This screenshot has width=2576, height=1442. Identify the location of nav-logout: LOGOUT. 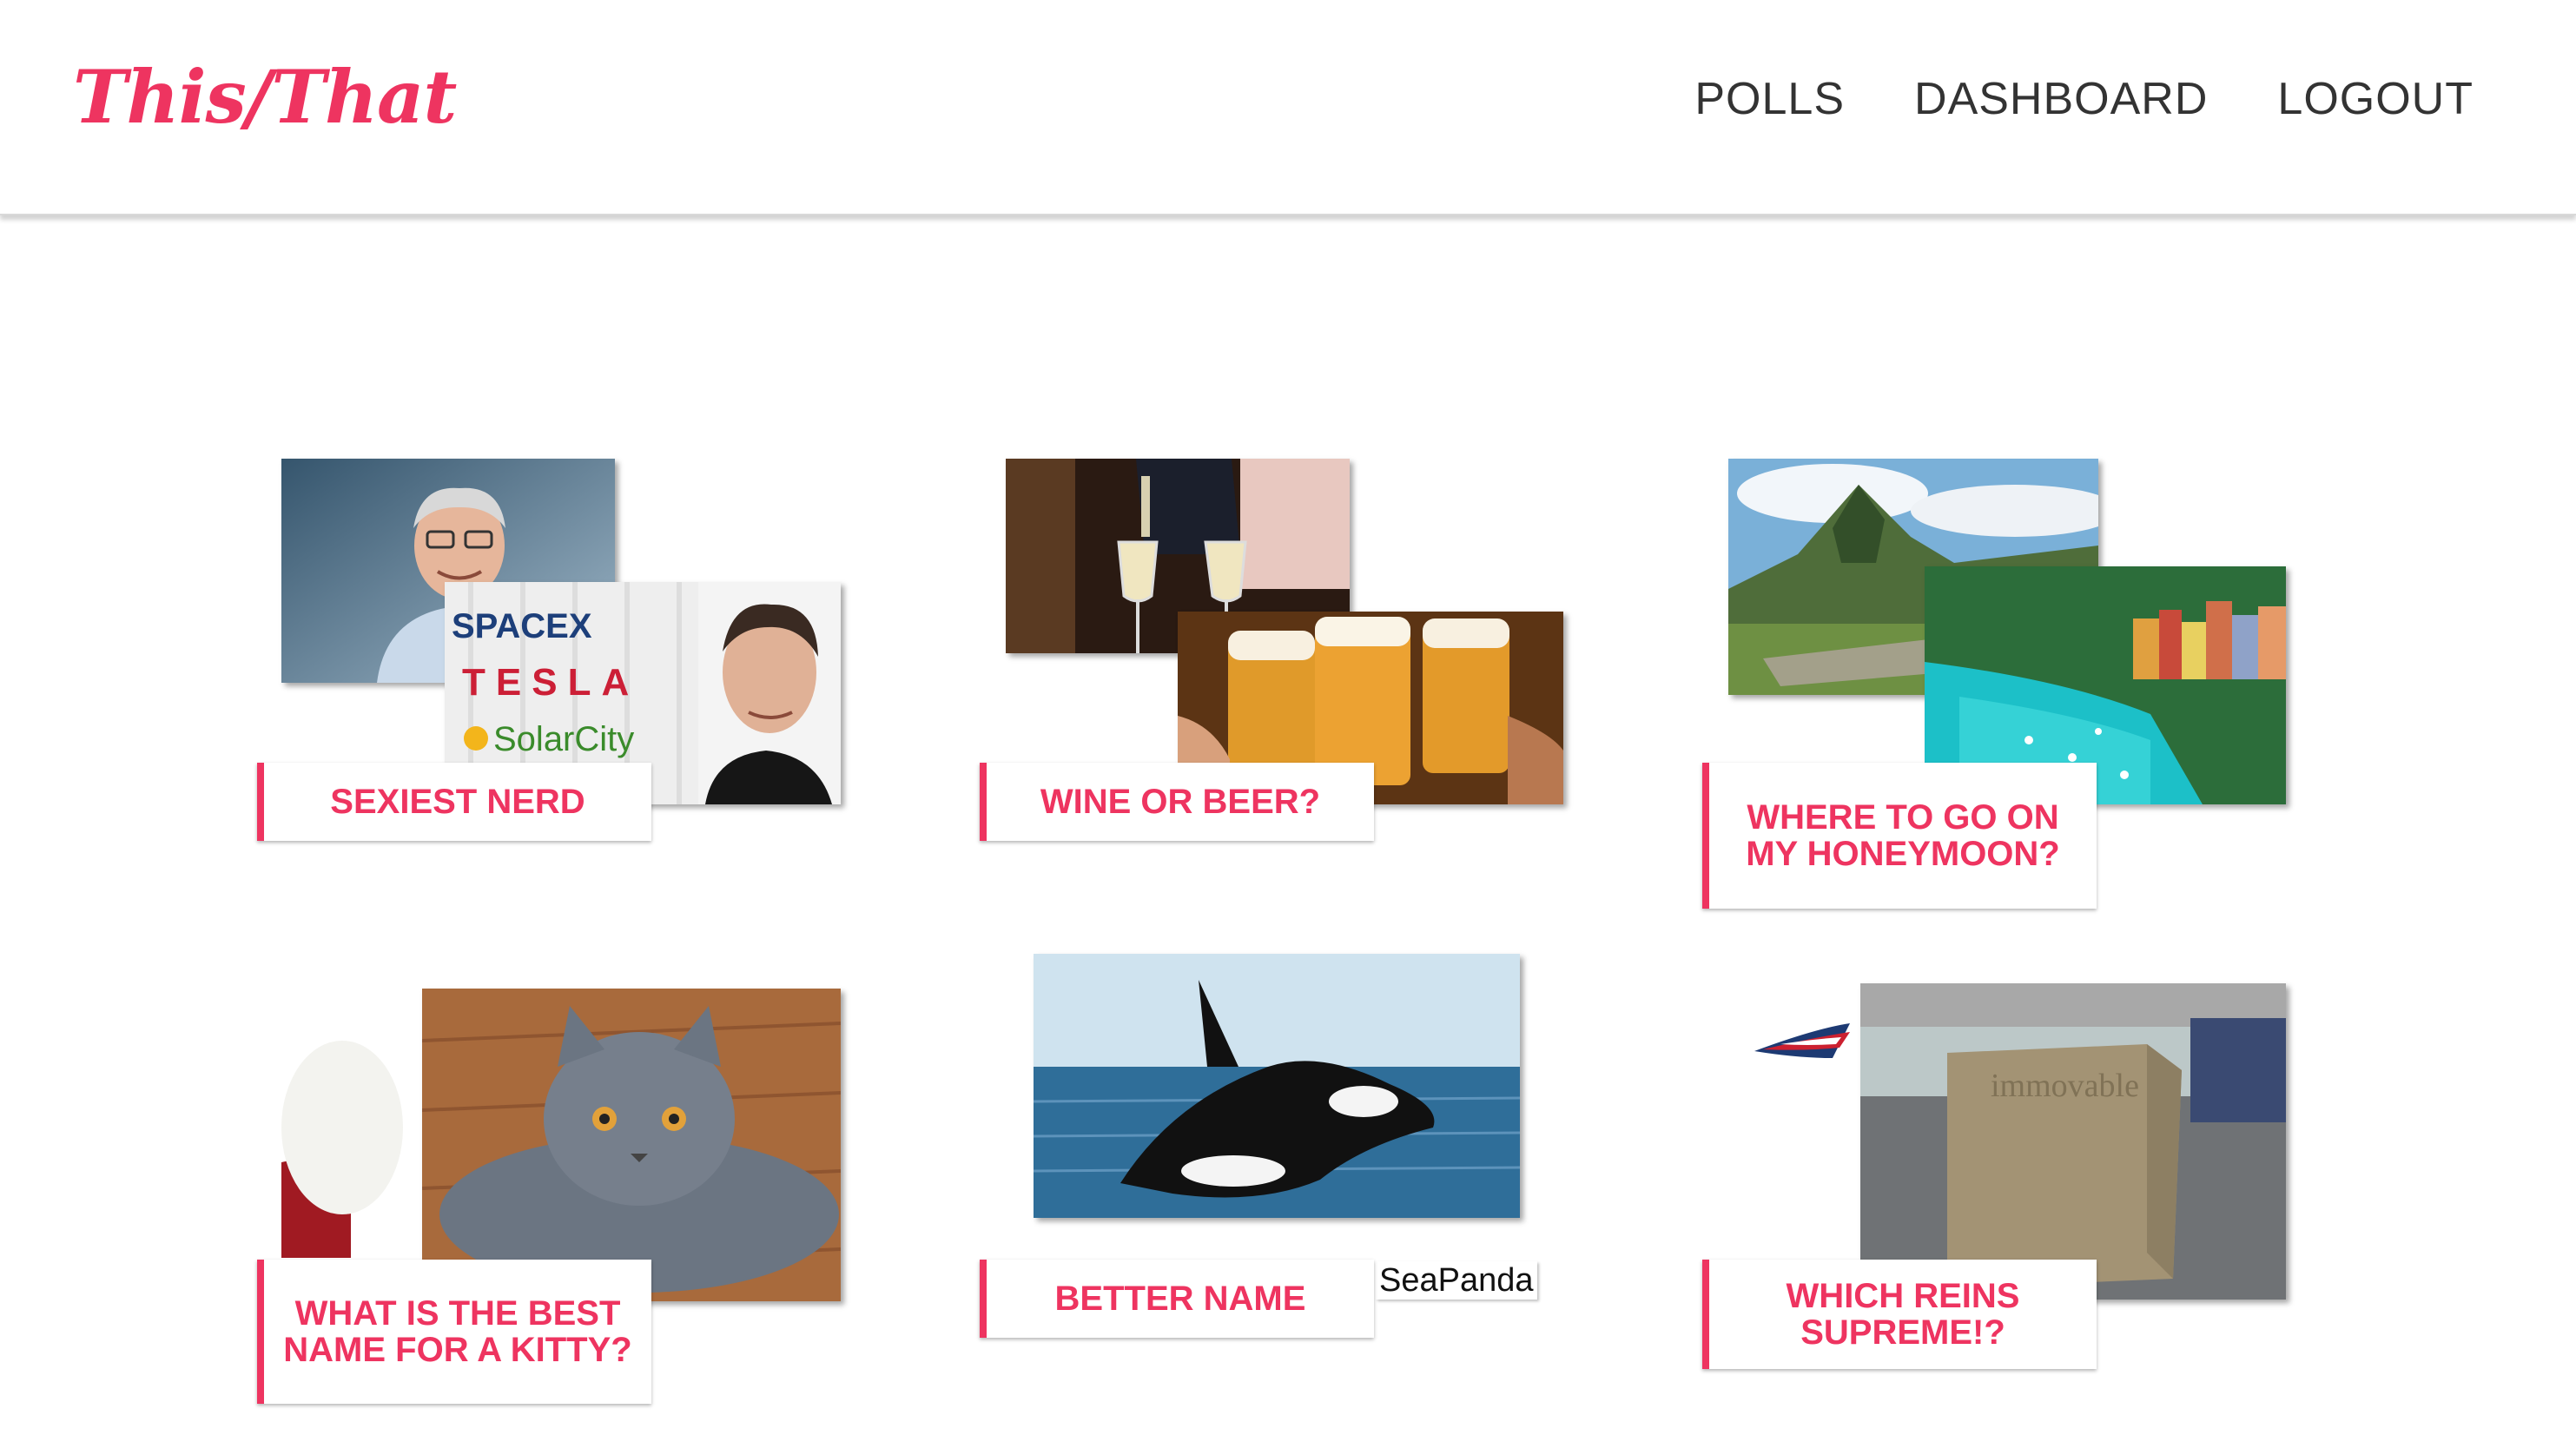
(2375, 99).